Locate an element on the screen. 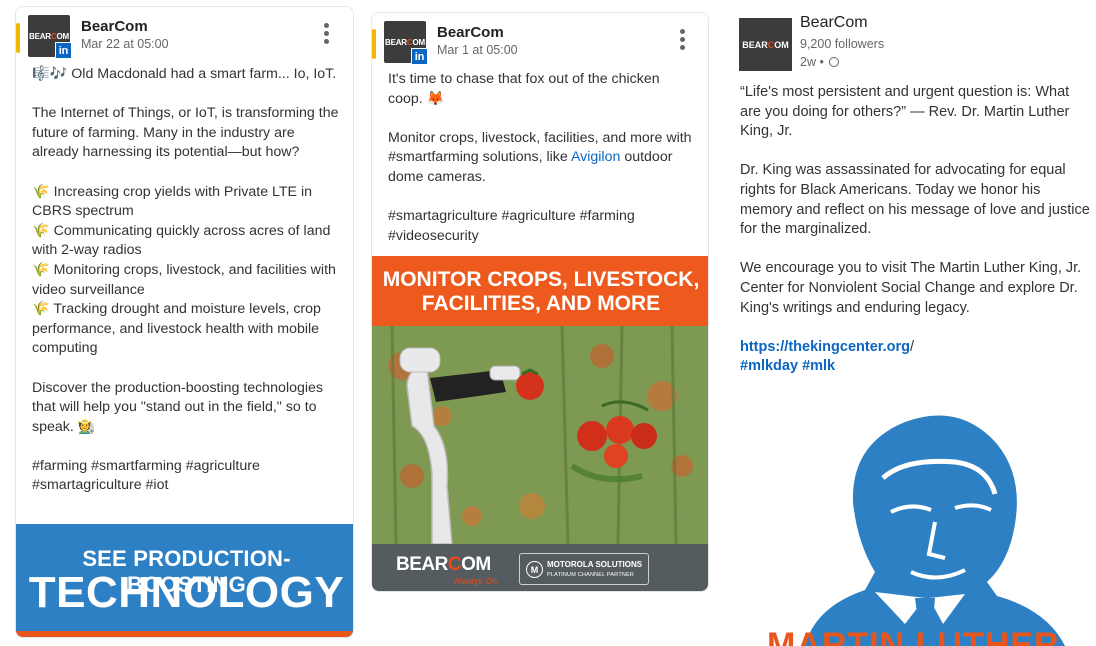  post-date: Mar 1 at 05:00 is located at coordinates (477, 50).